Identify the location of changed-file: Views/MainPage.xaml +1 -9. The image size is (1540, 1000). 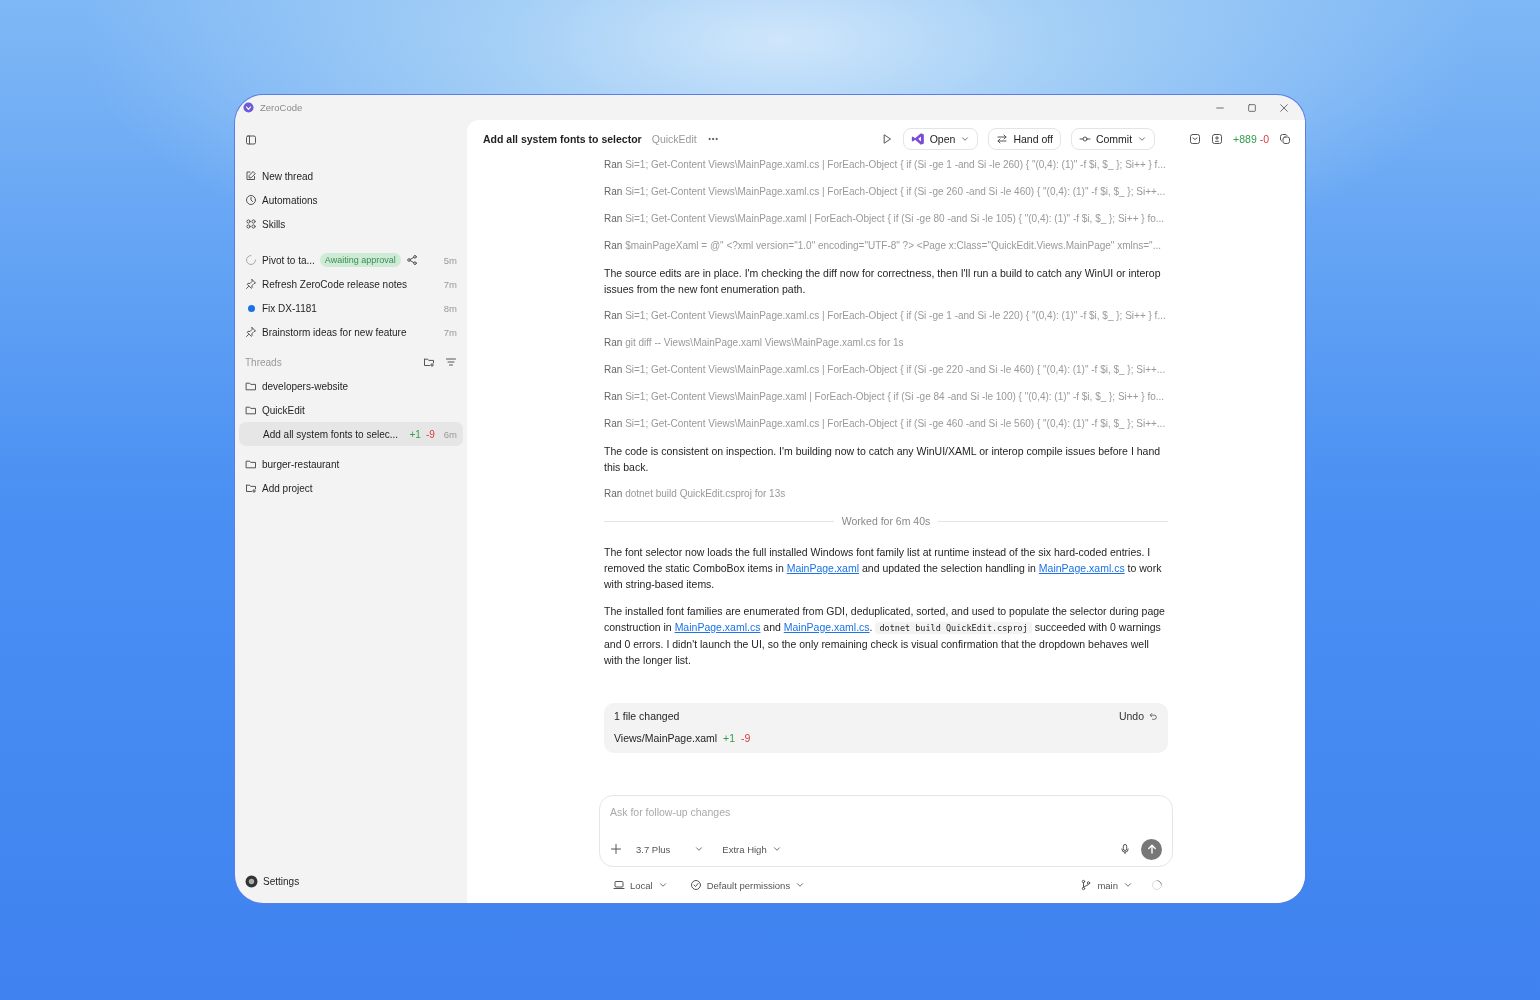
(886, 738).